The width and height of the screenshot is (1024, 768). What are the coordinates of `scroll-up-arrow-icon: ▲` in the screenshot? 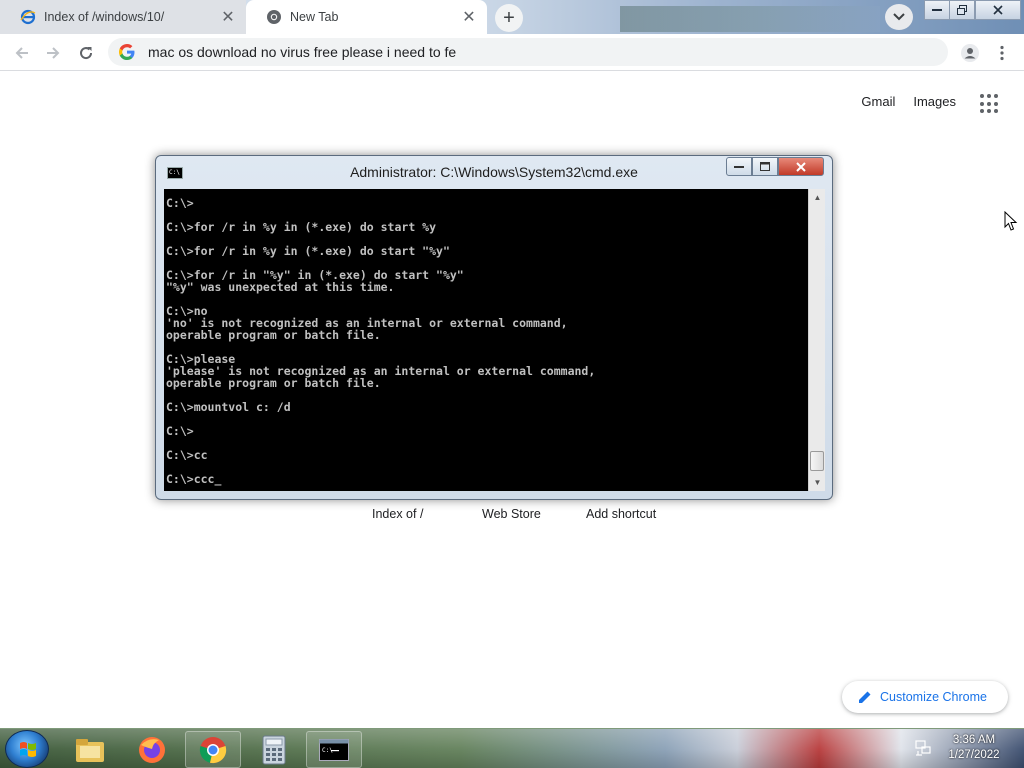 It's located at (817, 197).